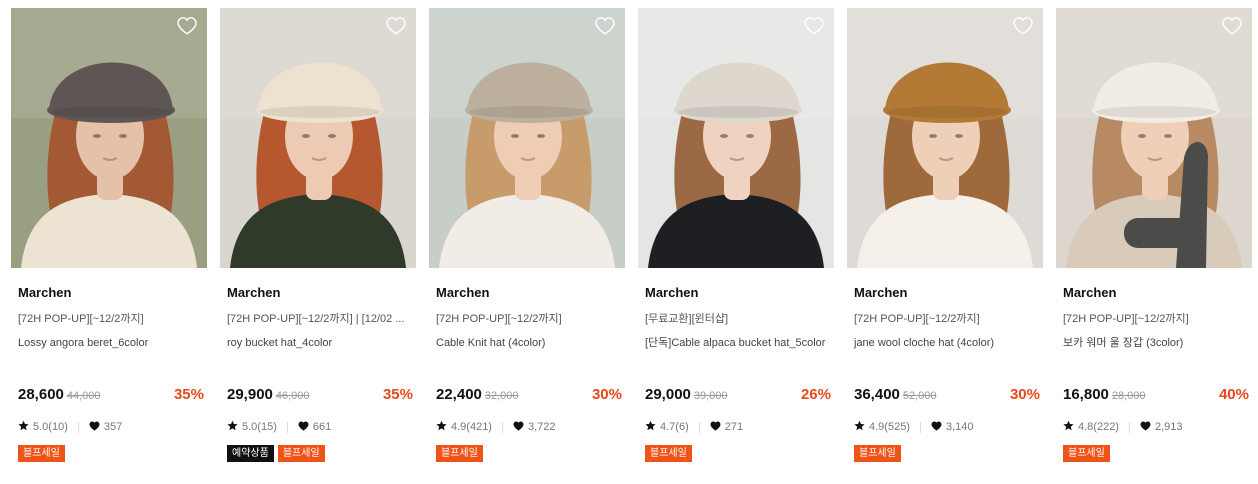  I want to click on product-stats: 5.0(15) 661, so click(279, 427).